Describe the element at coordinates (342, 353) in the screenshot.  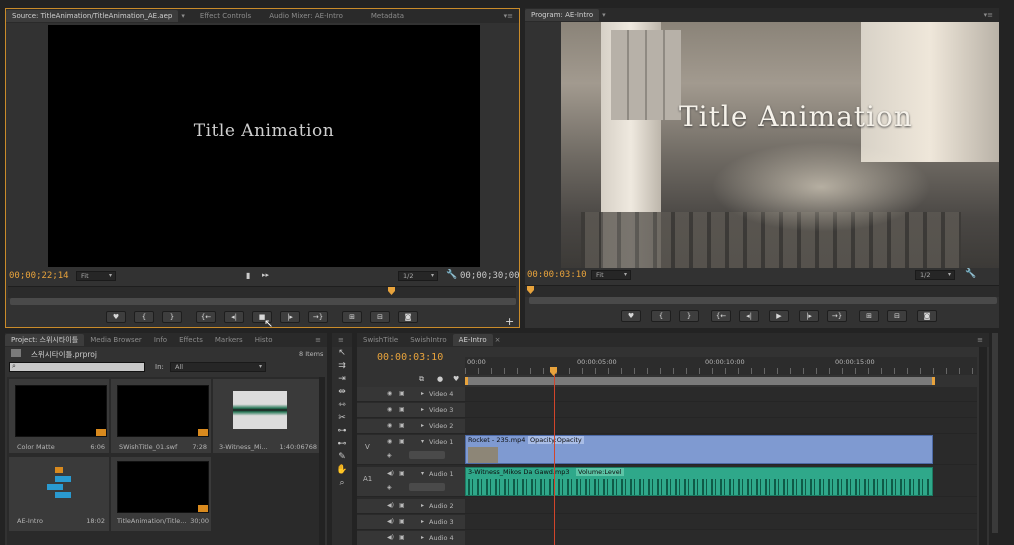
I see `selection-tool-icon: ↖` at that location.